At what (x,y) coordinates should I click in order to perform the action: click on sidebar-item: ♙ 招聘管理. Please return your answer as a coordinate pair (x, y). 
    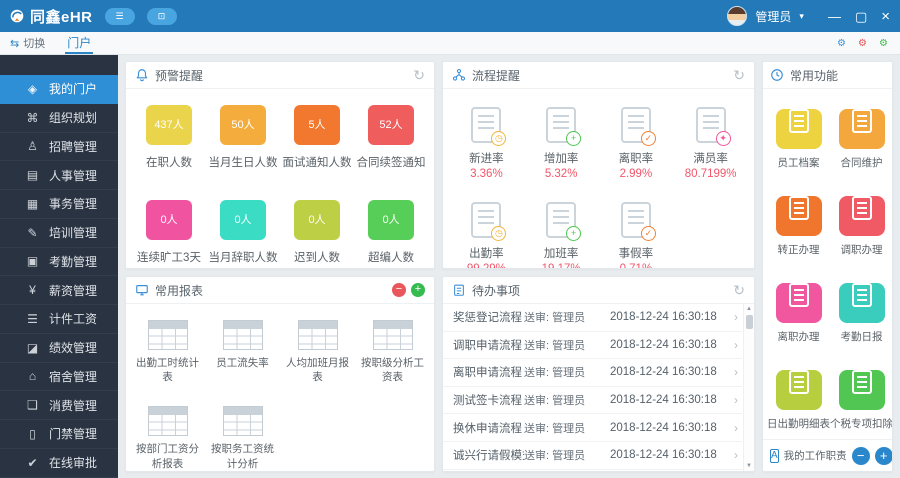
    Looking at the image, I should click on (59, 147).